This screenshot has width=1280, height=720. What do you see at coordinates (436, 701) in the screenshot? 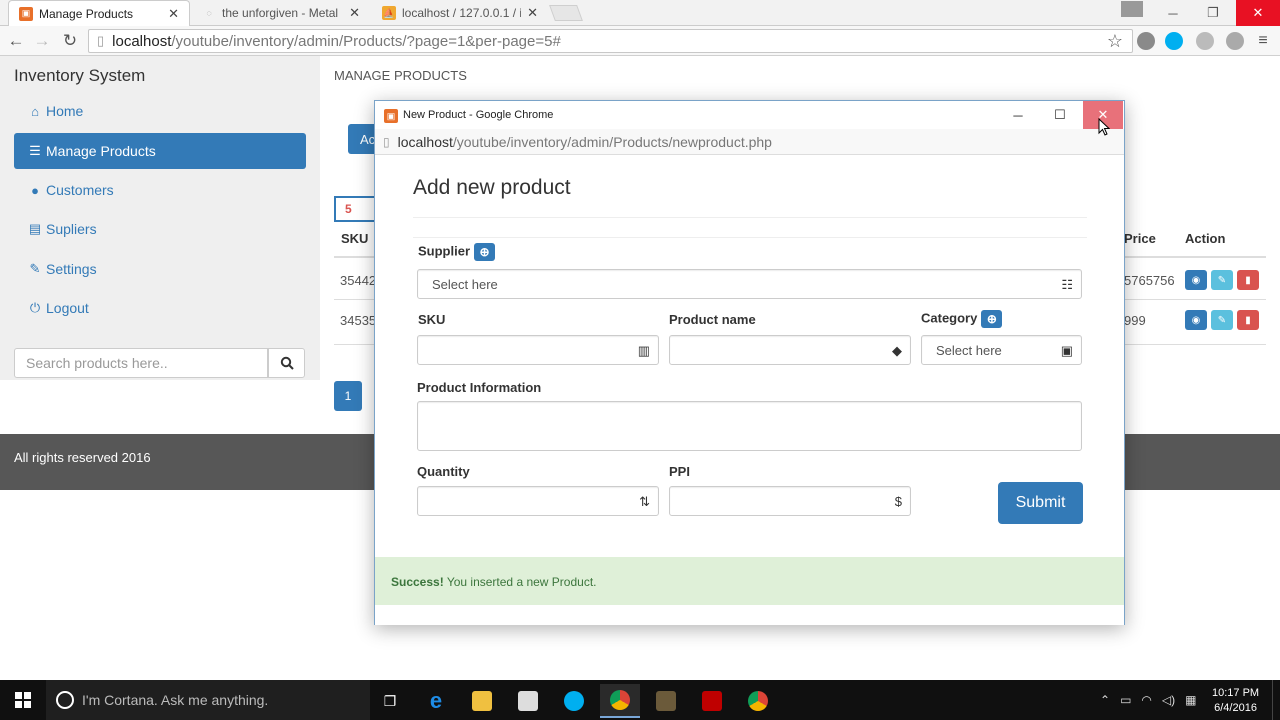
I see `taskbar-edge: e` at bounding box center [436, 701].